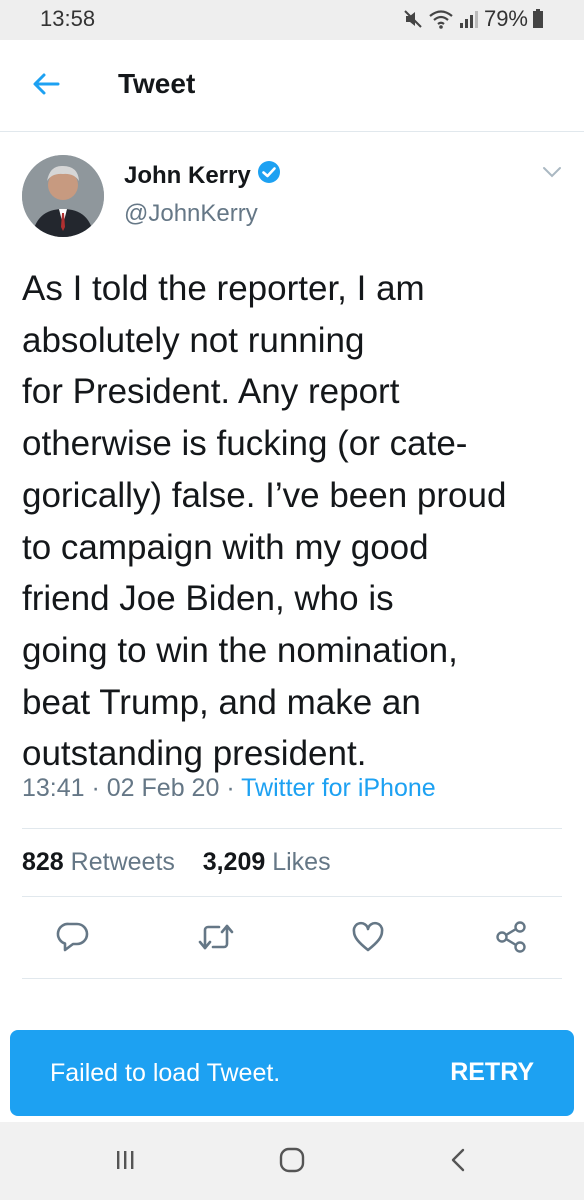 This screenshot has height=1200, width=584. Describe the element at coordinates (292, 1073) in the screenshot. I see `error-snackbar: Failed to load Tweet. RETRY` at that location.